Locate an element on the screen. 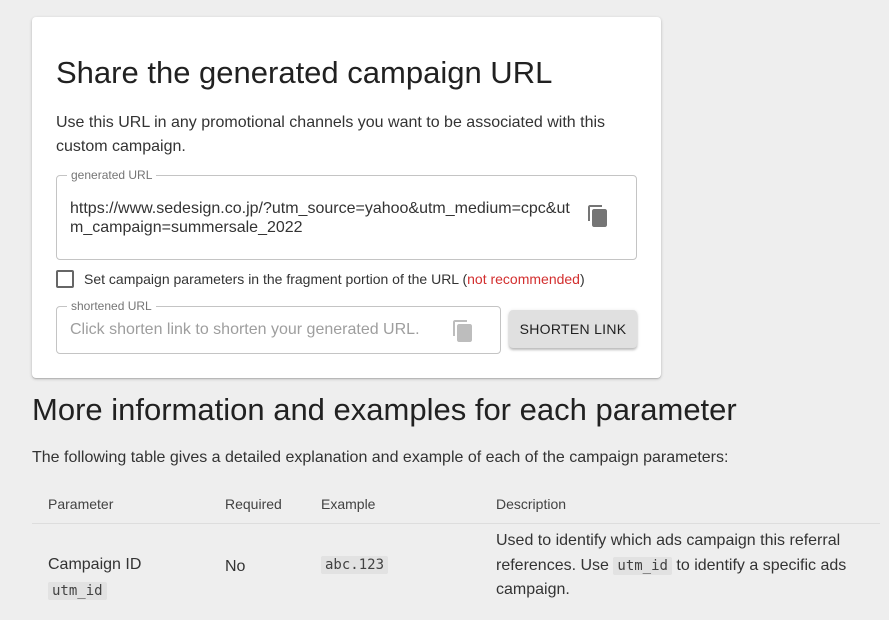  card-title: Share the generated campaign URL is located at coordinates (304, 72).